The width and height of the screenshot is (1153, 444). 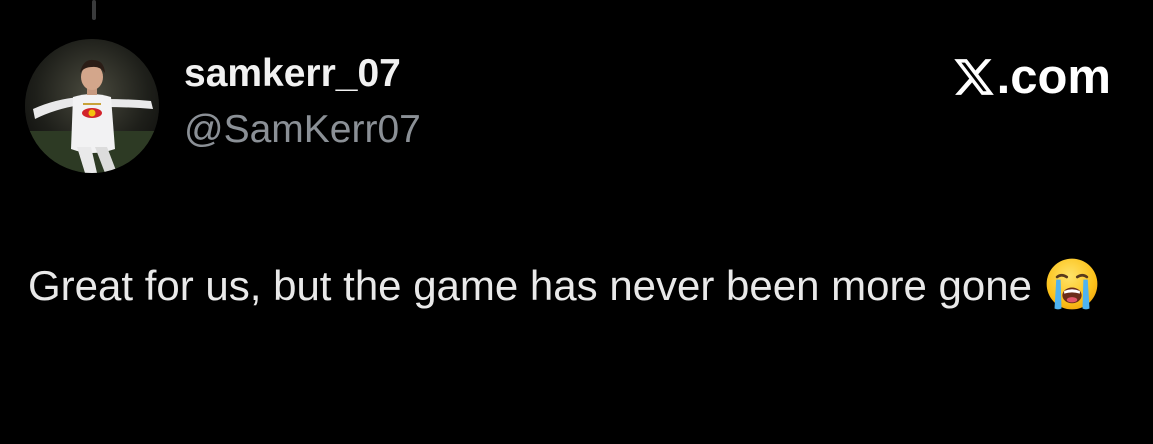 I want to click on x-dot-com-brand: .com, so click(x=1031, y=77).